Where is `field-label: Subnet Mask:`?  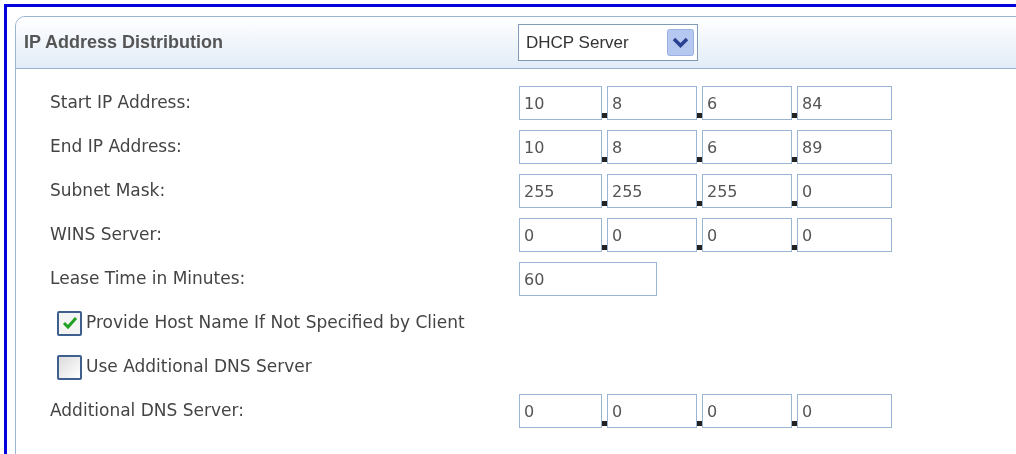 field-label: Subnet Mask: is located at coordinates (108, 191).